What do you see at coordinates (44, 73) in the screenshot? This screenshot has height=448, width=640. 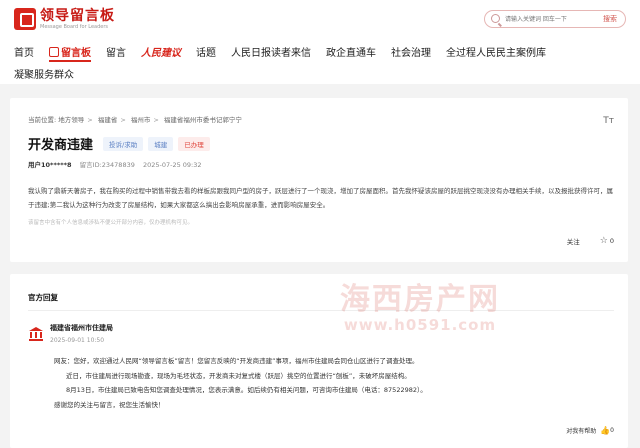 I see `nav-serve-people: 凝聚服务群众` at bounding box center [44, 73].